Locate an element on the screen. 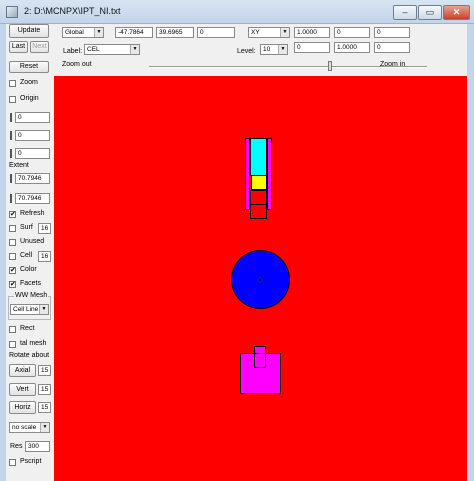  color-checkbox: ✔ is located at coordinates (12, 270).